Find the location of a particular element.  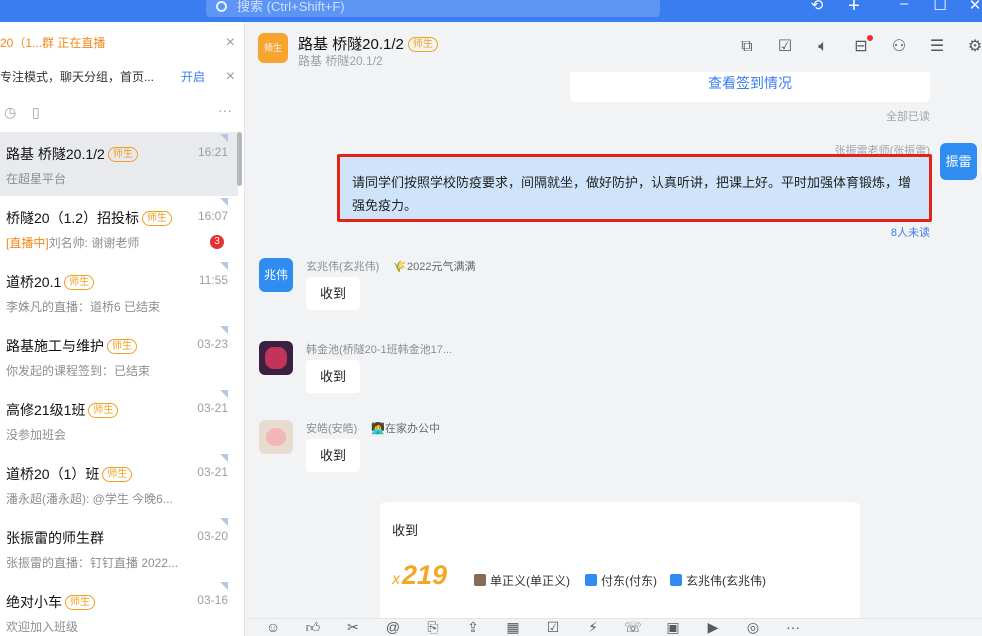

scrollbar is located at coordinates (239, 159).